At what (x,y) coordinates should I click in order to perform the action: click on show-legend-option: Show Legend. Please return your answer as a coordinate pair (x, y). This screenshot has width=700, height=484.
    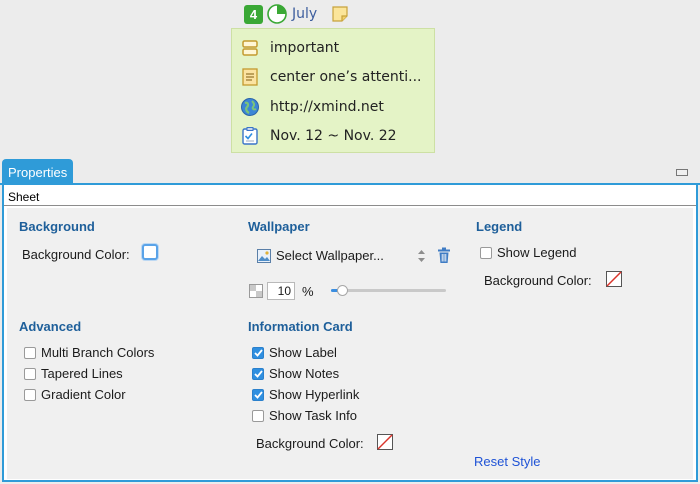
    Looking at the image, I should click on (528, 252).